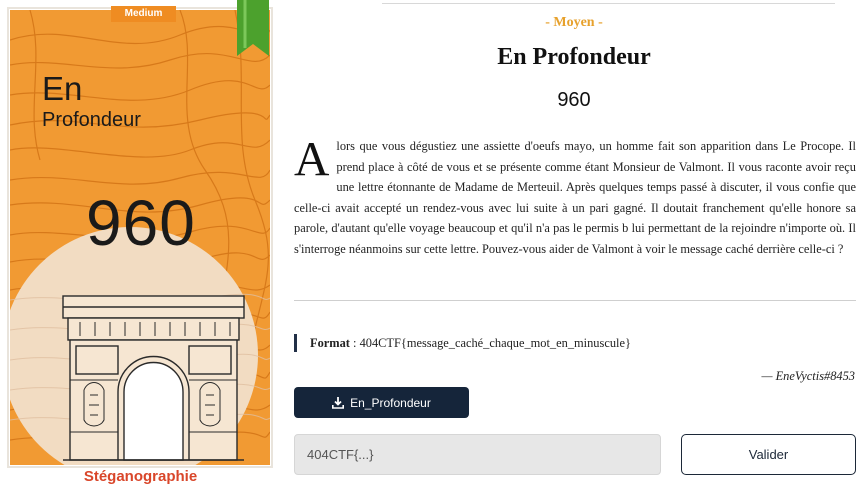  What do you see at coordinates (140, 476) in the screenshot?
I see `card-category: Stéganographie` at bounding box center [140, 476].